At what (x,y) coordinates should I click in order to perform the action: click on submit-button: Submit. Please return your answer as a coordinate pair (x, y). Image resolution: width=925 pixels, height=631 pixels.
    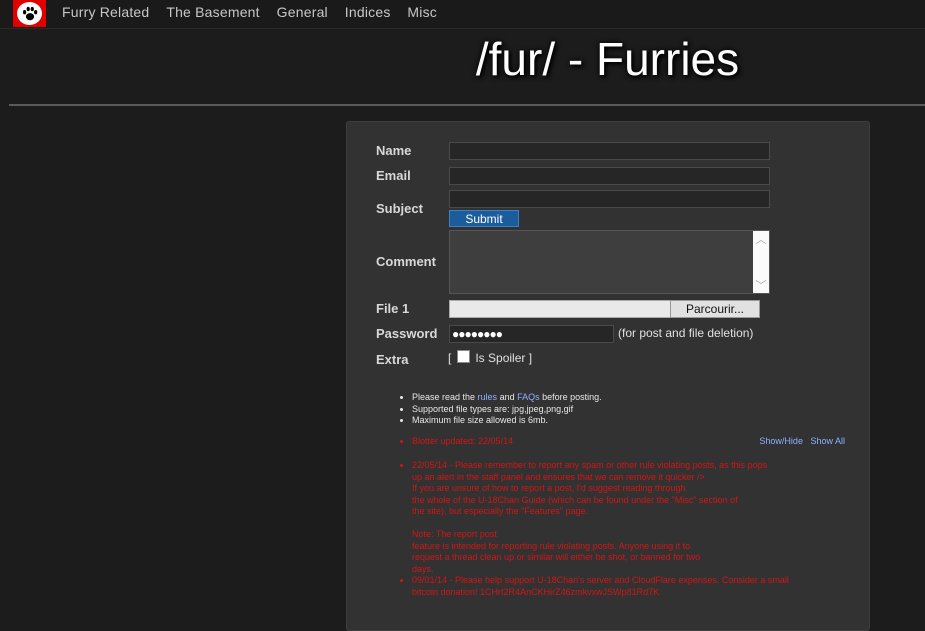
    Looking at the image, I should click on (484, 218).